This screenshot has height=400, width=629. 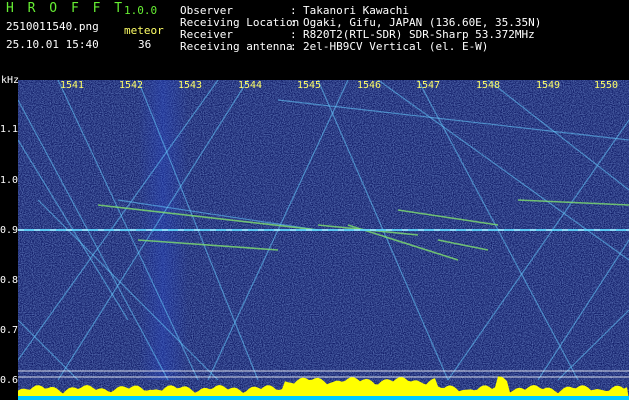 What do you see at coordinates (131, 85) in the screenshot?
I see `x-tick-label: 1542` at bounding box center [131, 85].